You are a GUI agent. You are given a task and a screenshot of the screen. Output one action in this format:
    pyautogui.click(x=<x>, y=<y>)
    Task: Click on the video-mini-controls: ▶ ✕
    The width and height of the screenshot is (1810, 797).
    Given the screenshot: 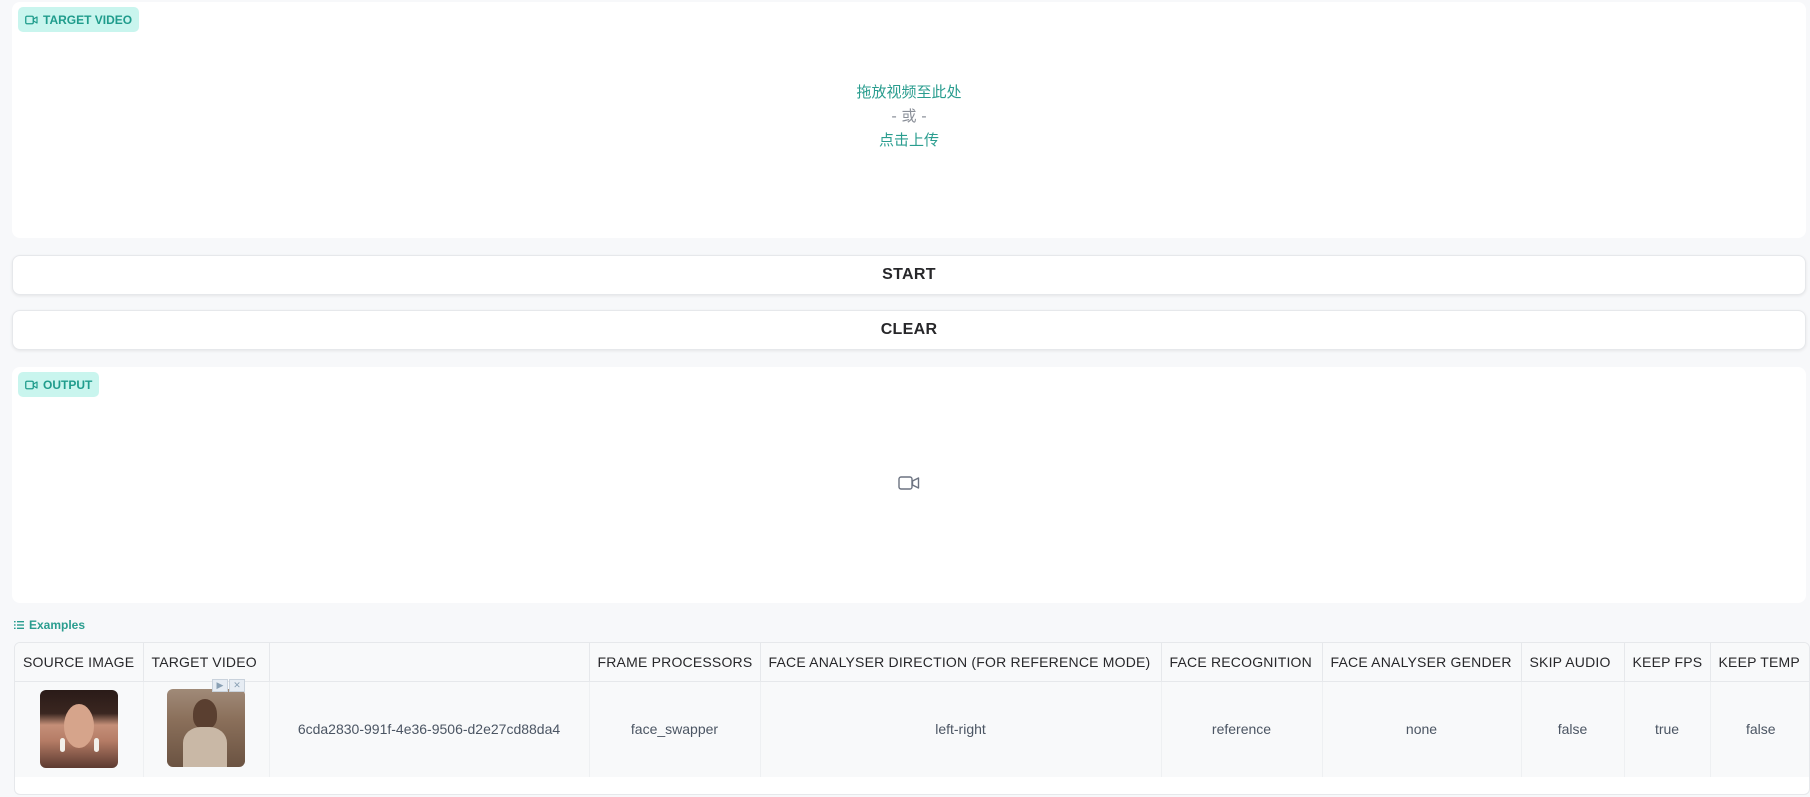 What is the action you would take?
    pyautogui.click(x=228, y=685)
    